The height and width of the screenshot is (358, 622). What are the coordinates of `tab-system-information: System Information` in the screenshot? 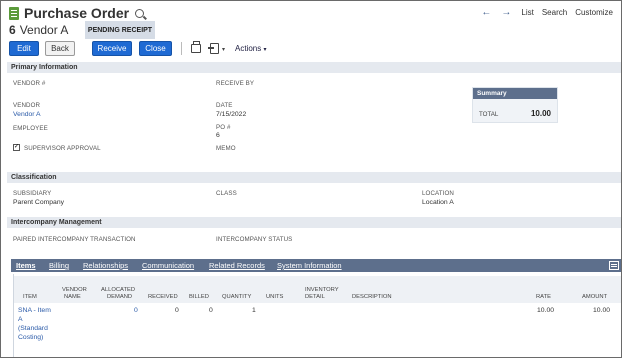 It's located at (309, 265).